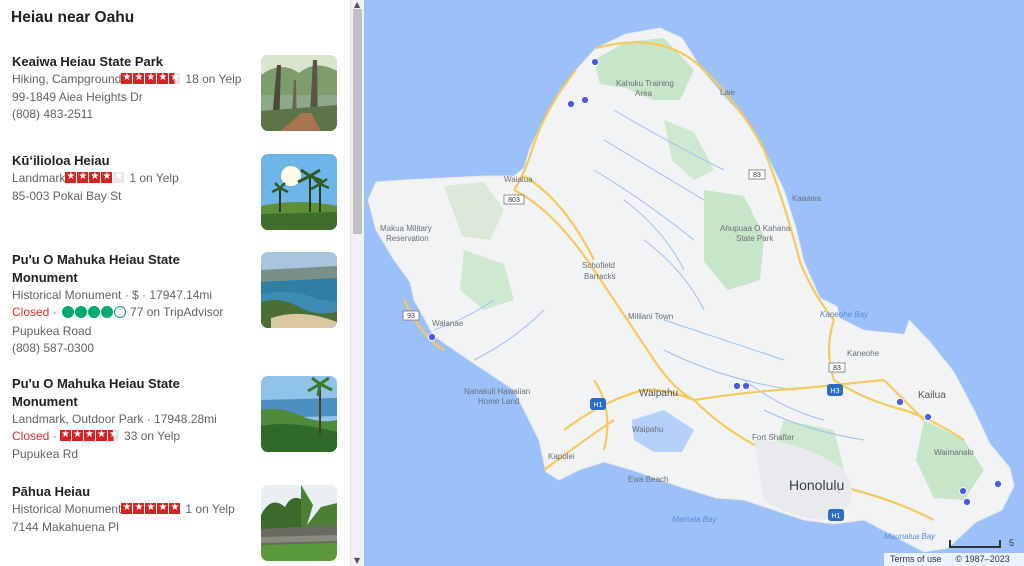 This screenshot has width=1024, height=566. I want to click on ruins-photo, so click(299, 523).